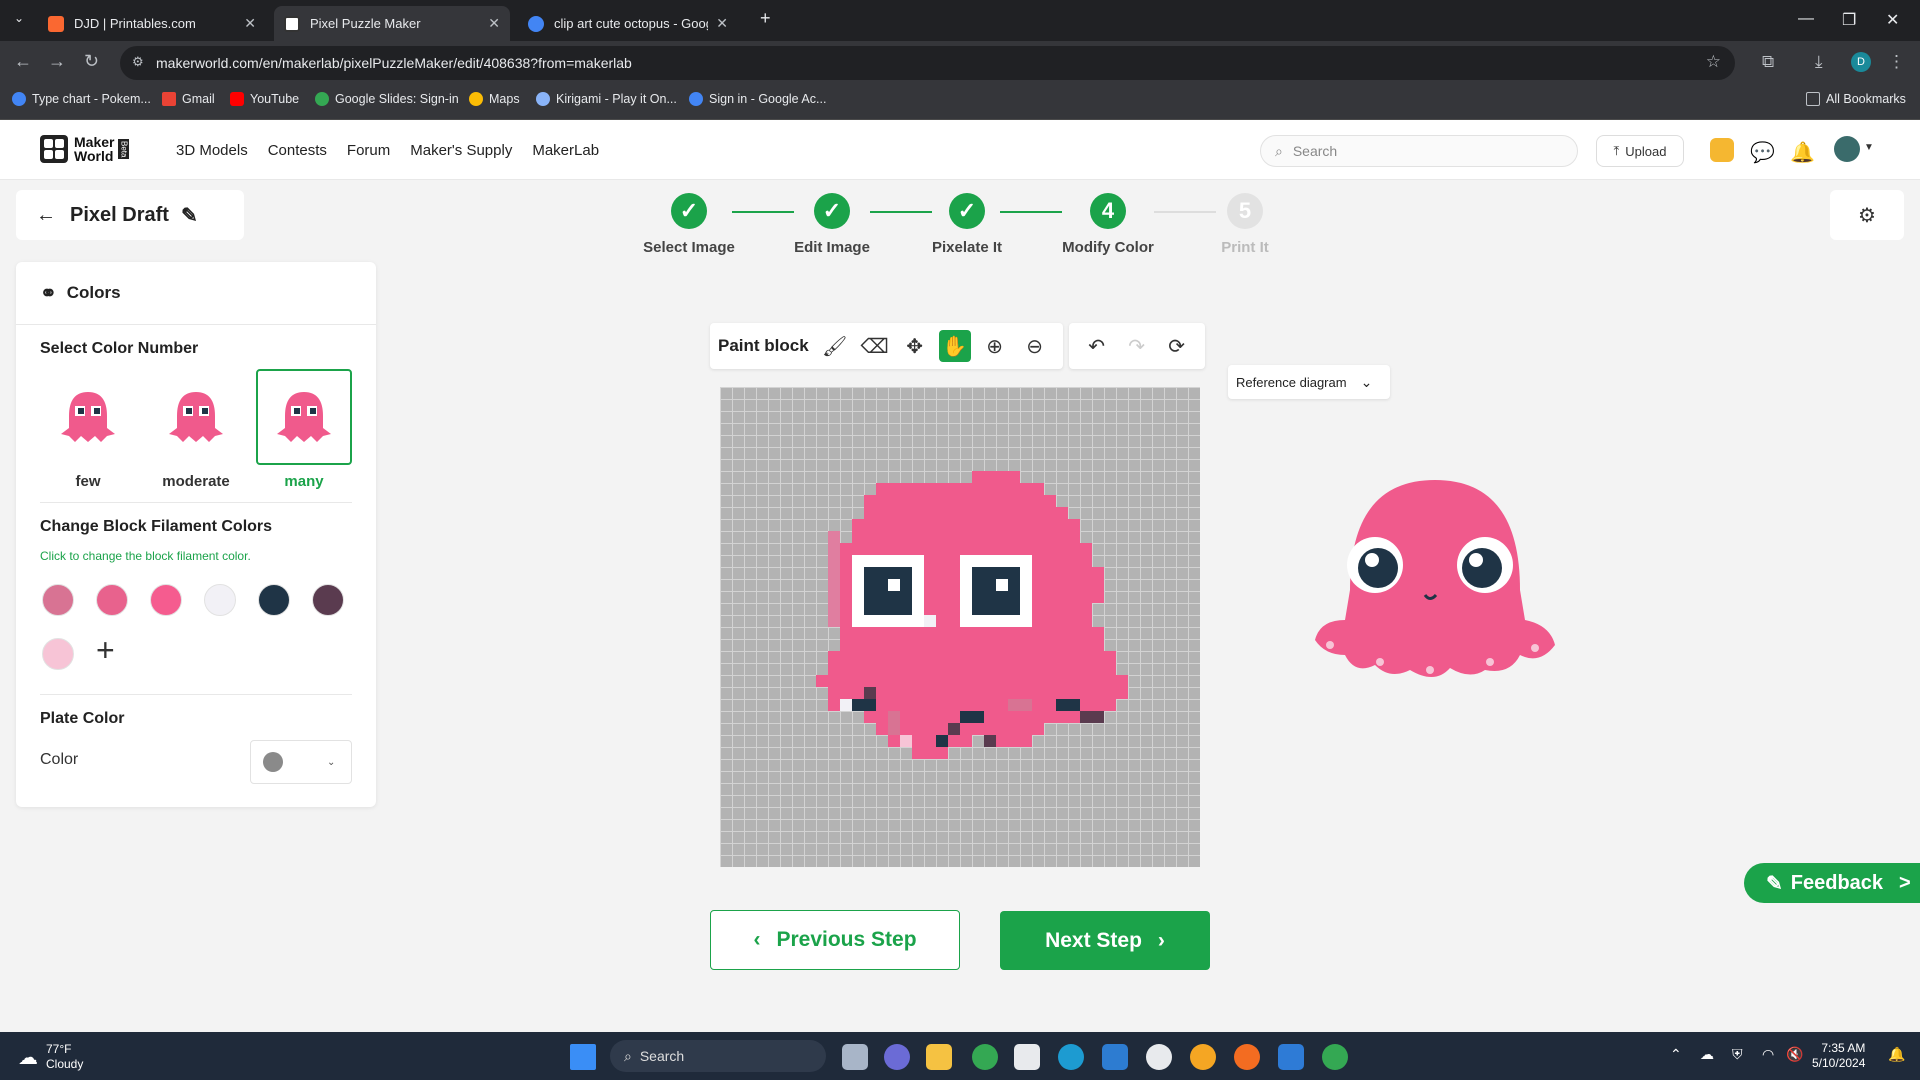 This screenshot has width=1920, height=1080. I want to click on menu-makerlab: MakerLab, so click(565, 150).